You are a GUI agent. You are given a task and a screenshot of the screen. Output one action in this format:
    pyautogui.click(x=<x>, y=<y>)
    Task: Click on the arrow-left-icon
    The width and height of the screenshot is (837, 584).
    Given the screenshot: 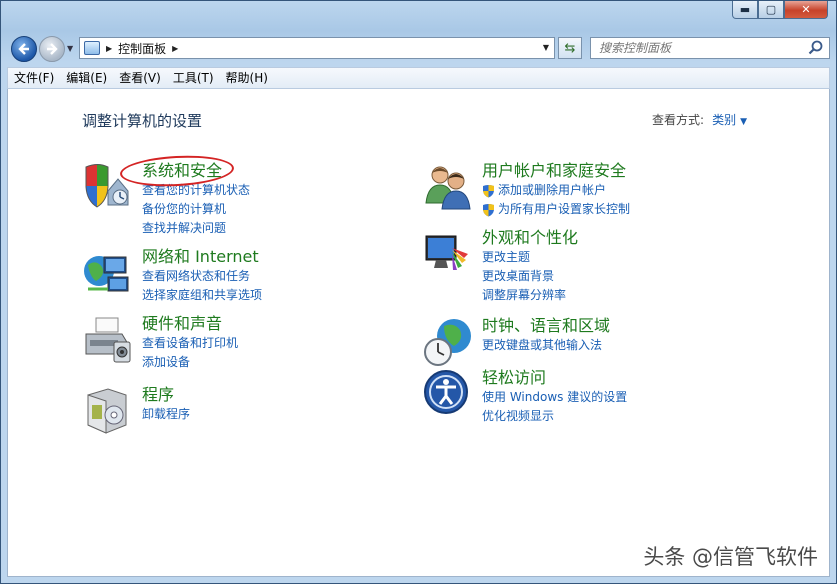 What is the action you would take?
    pyautogui.click(x=23, y=49)
    